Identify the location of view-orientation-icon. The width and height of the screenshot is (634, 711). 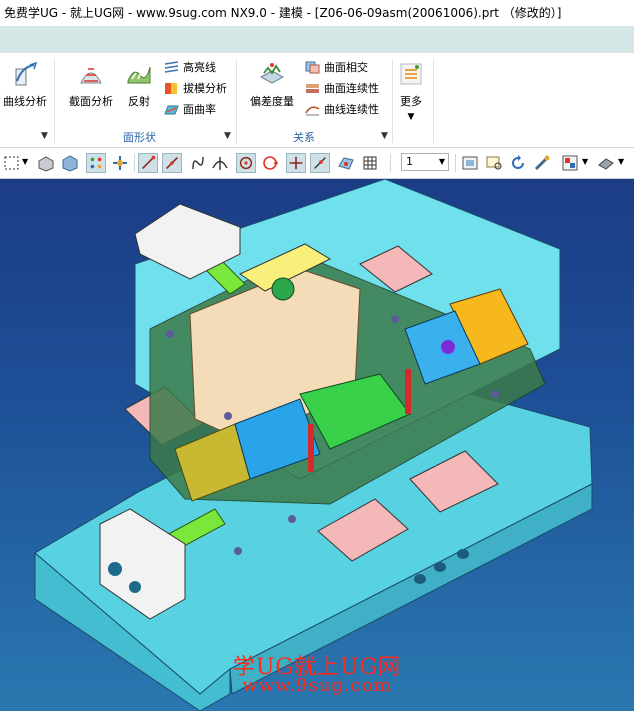
(570, 163).